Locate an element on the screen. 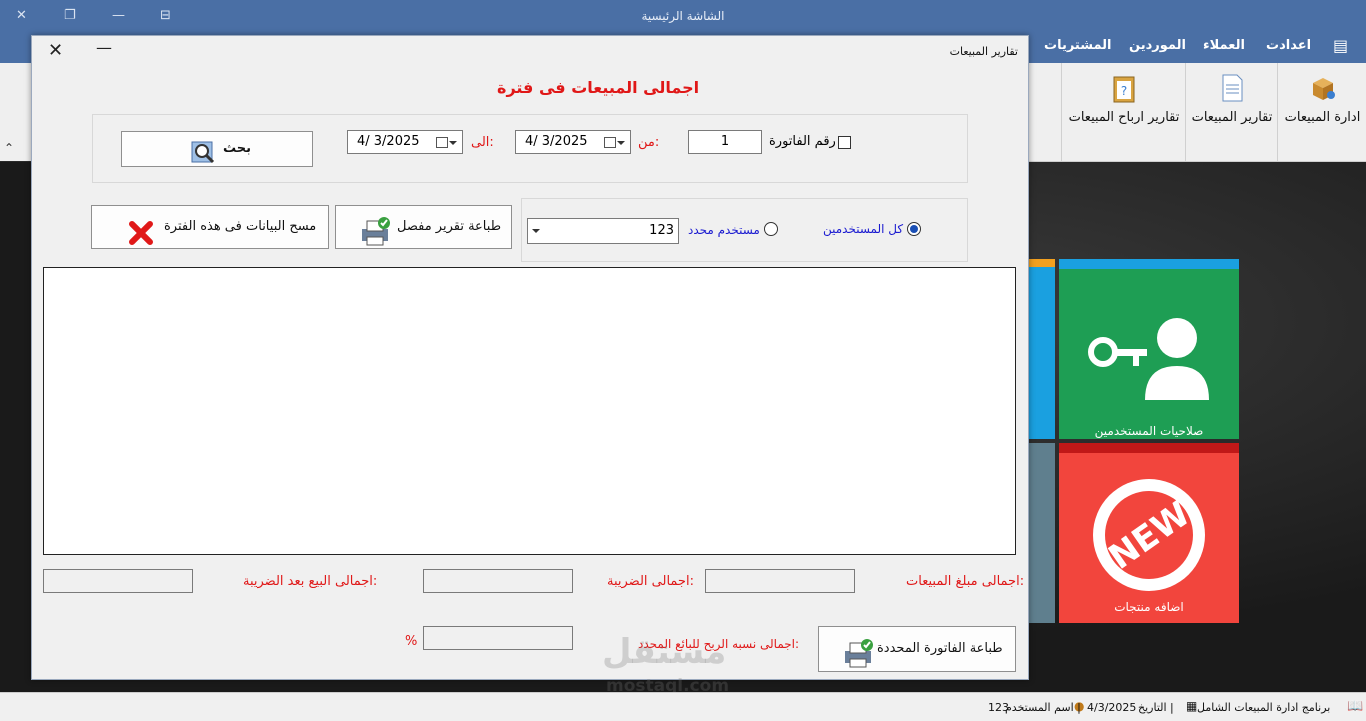 This screenshot has height=721, width=1366. app-book-icon: 📖 is located at coordinates (1355, 706).